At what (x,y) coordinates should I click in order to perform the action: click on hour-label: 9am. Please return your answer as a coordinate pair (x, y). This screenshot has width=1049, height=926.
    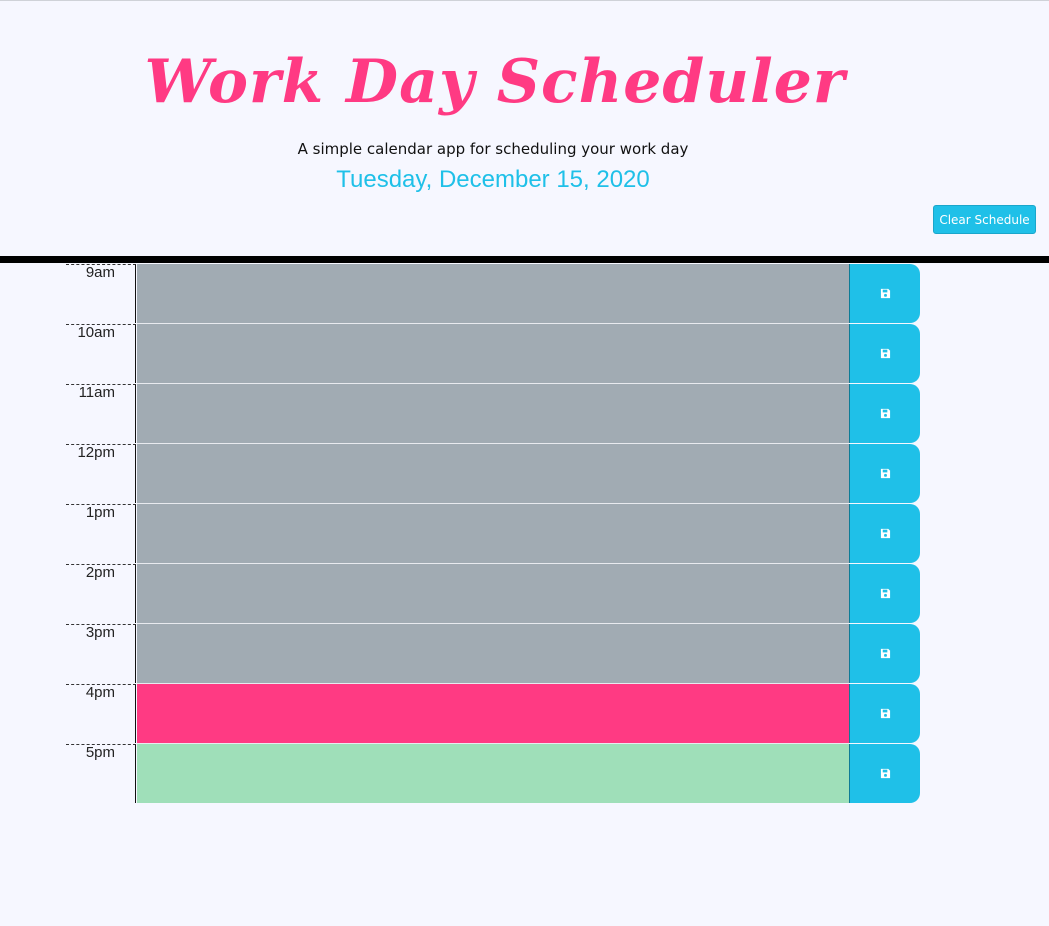
    Looking at the image, I should click on (101, 293).